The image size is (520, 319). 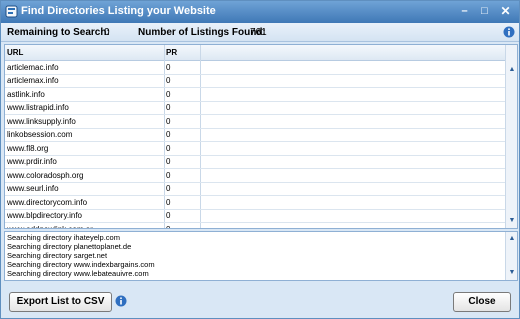 What do you see at coordinates (44, 215) in the screenshot?
I see `row-url: www.blpdirectory.info` at bounding box center [44, 215].